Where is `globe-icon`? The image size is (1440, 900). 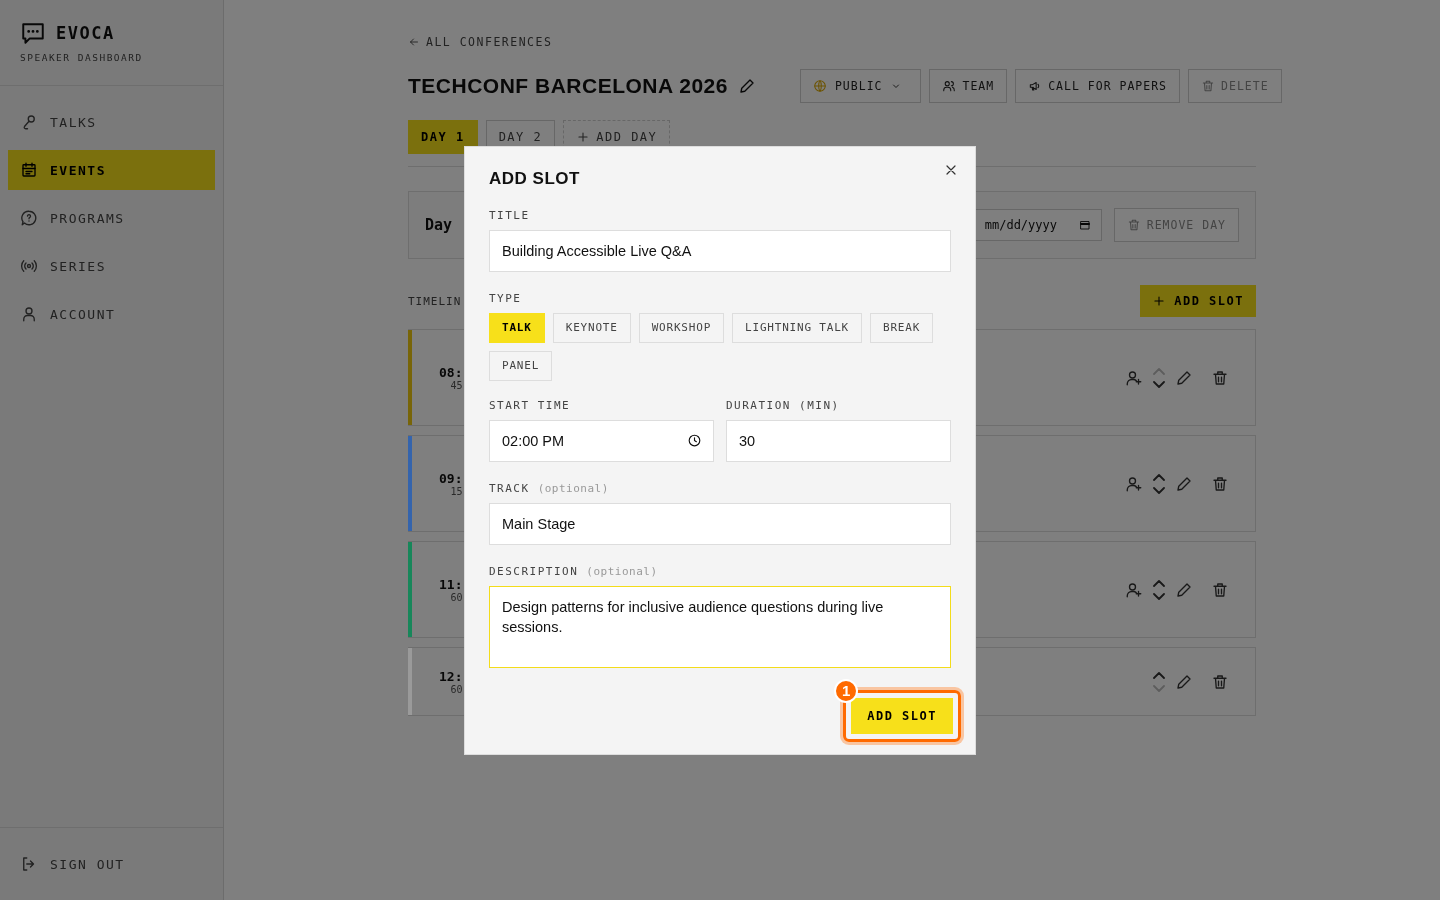 globe-icon is located at coordinates (819, 86).